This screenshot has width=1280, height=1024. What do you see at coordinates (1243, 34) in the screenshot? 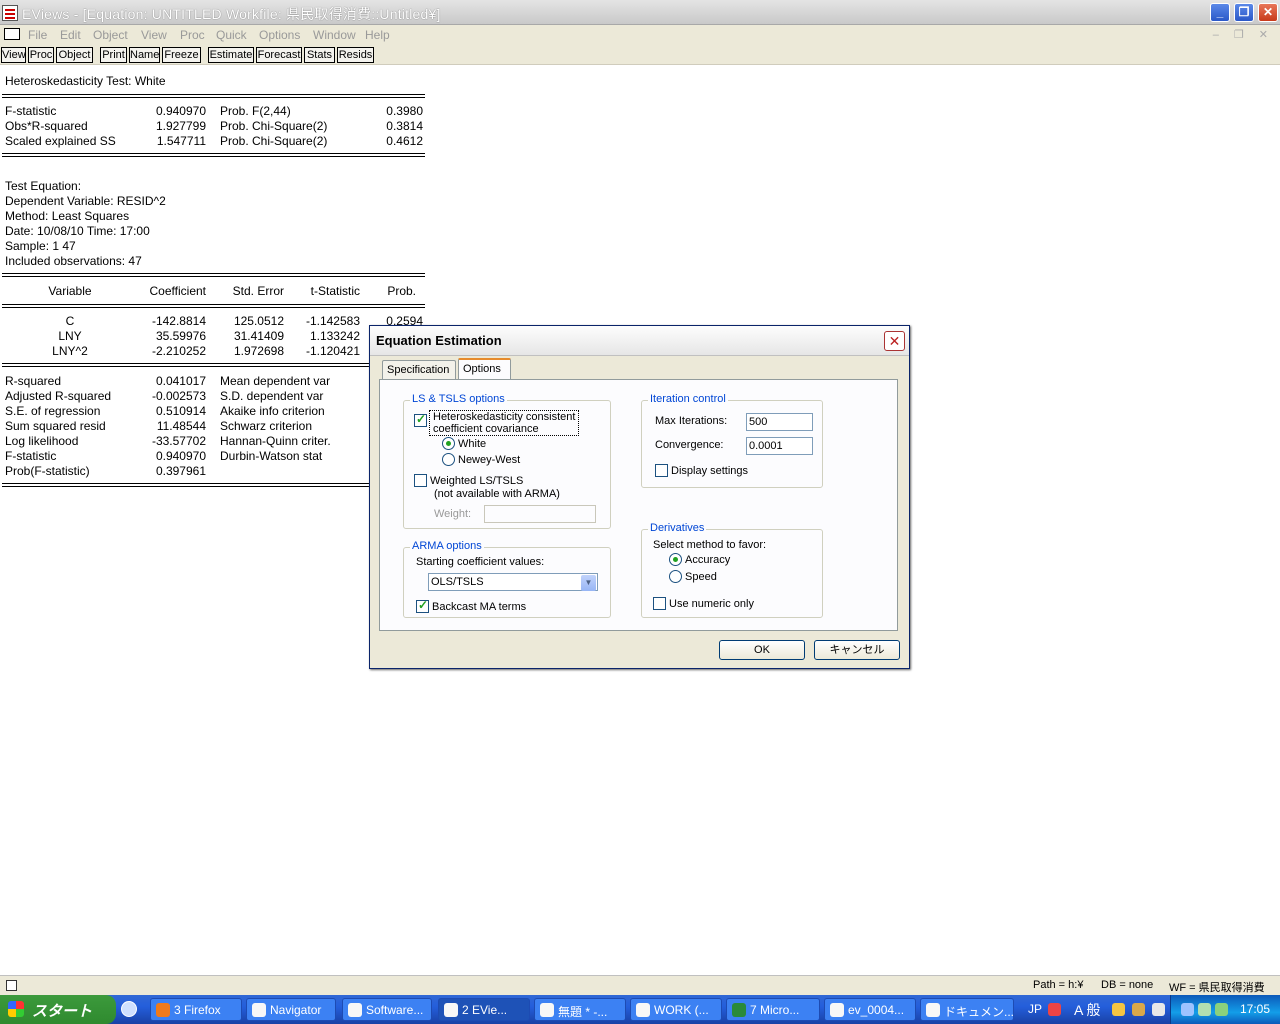
I see `mdi-window-controls: – ❐ ✕` at bounding box center [1243, 34].